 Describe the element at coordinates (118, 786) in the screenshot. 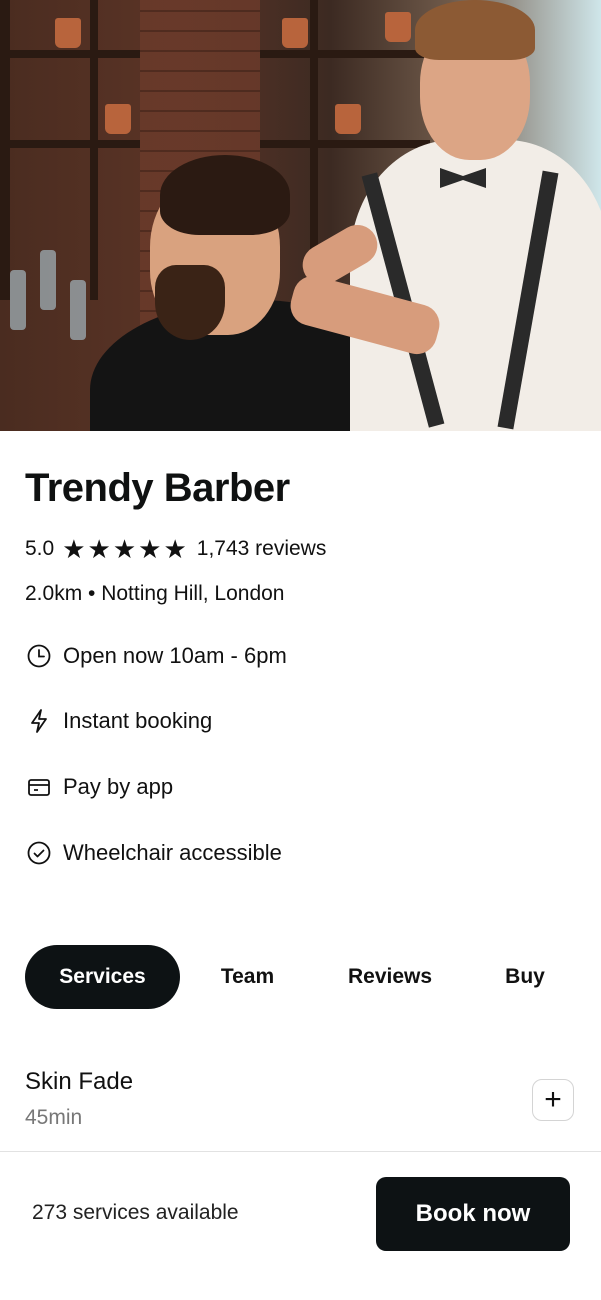

I see `feature-label: Pay by app` at that location.